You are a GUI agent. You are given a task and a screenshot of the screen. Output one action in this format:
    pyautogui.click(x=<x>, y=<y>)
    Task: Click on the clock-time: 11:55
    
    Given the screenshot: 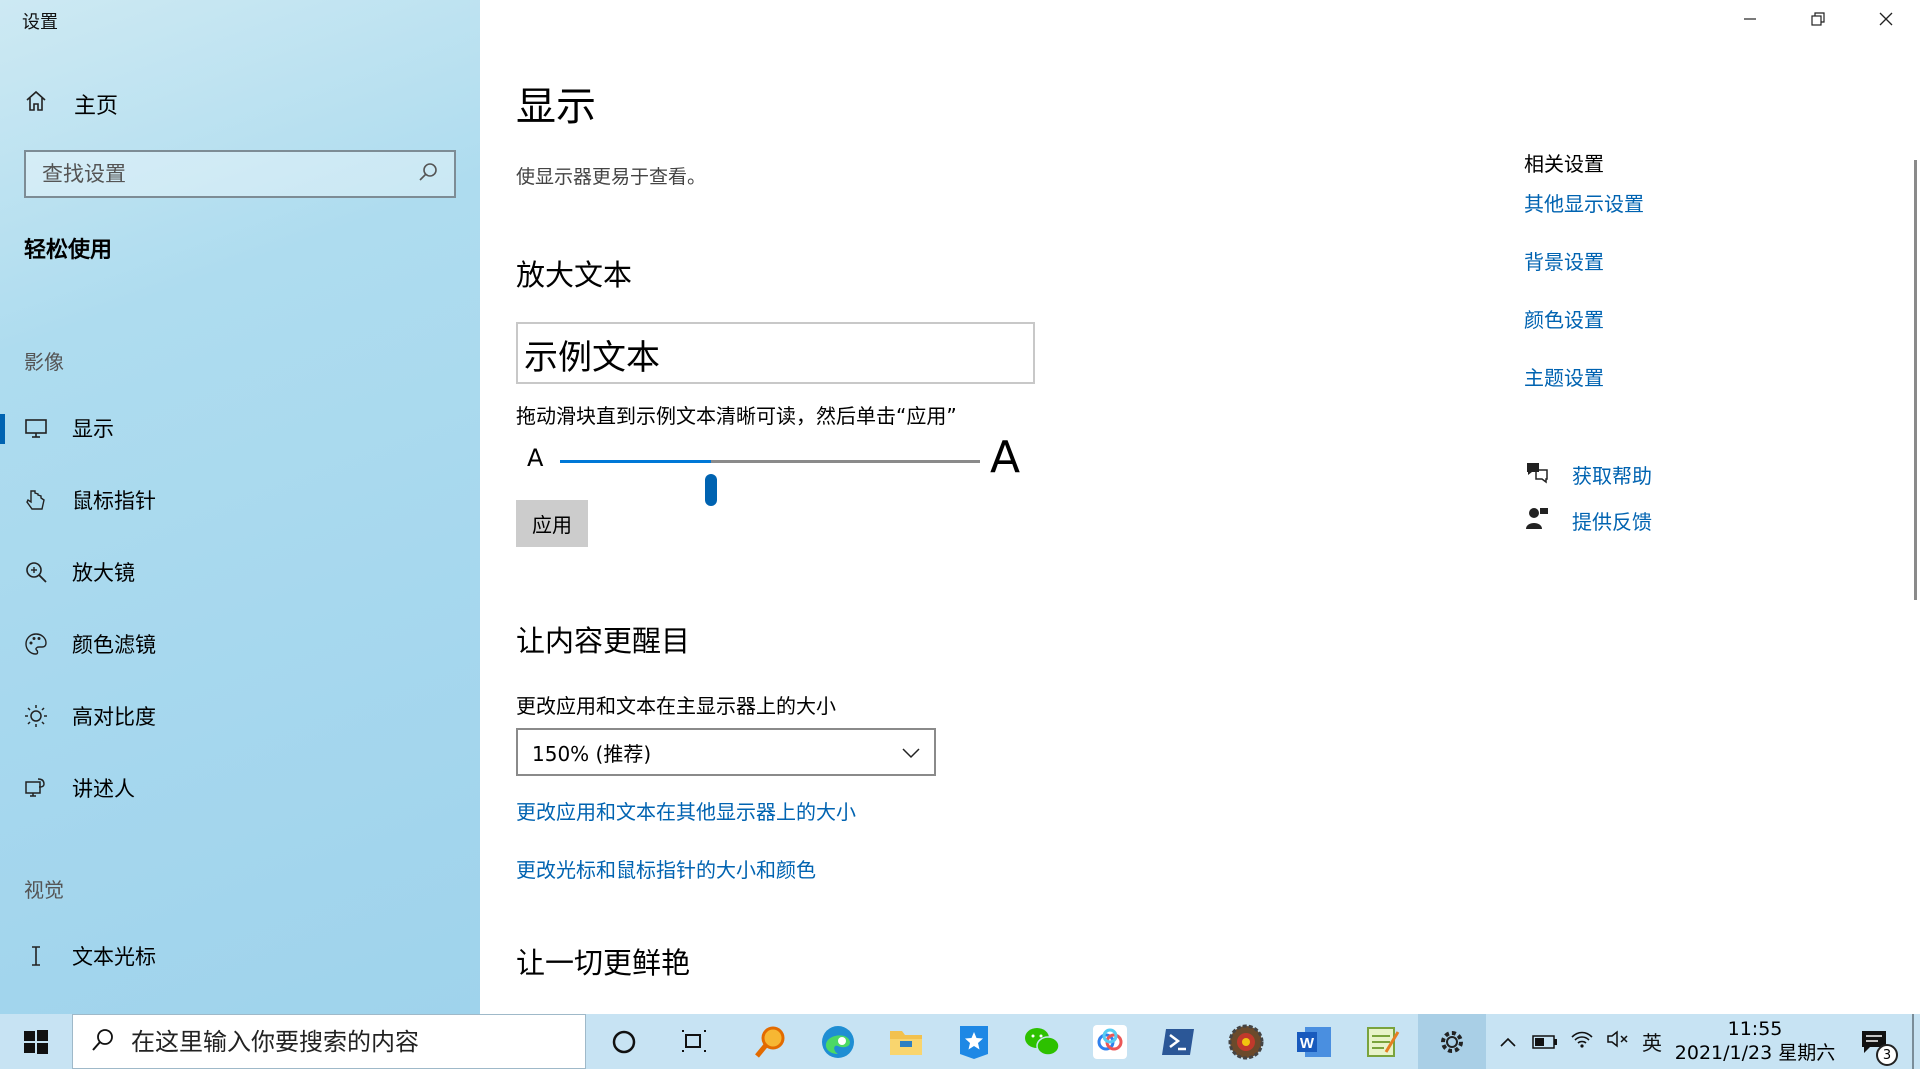 What is the action you would take?
    pyautogui.click(x=1755, y=1029)
    